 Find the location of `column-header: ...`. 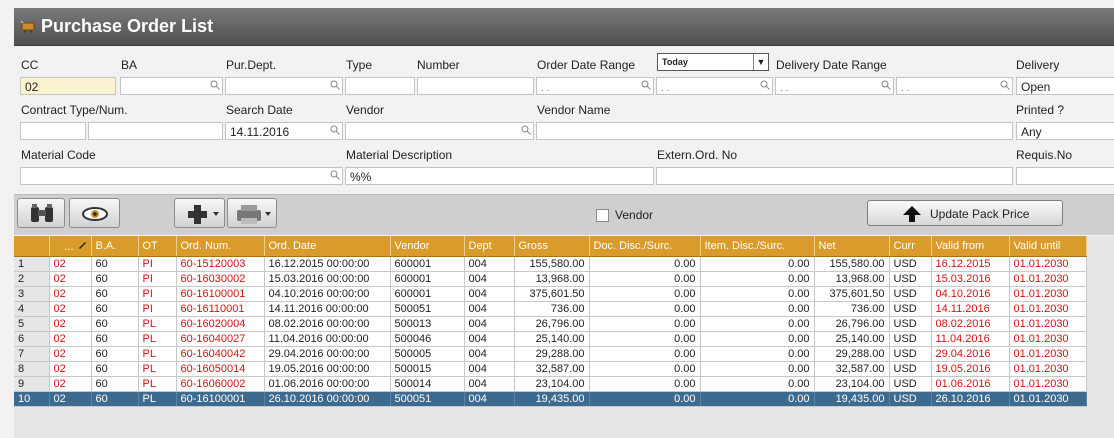

column-header: ... is located at coordinates (70, 246).